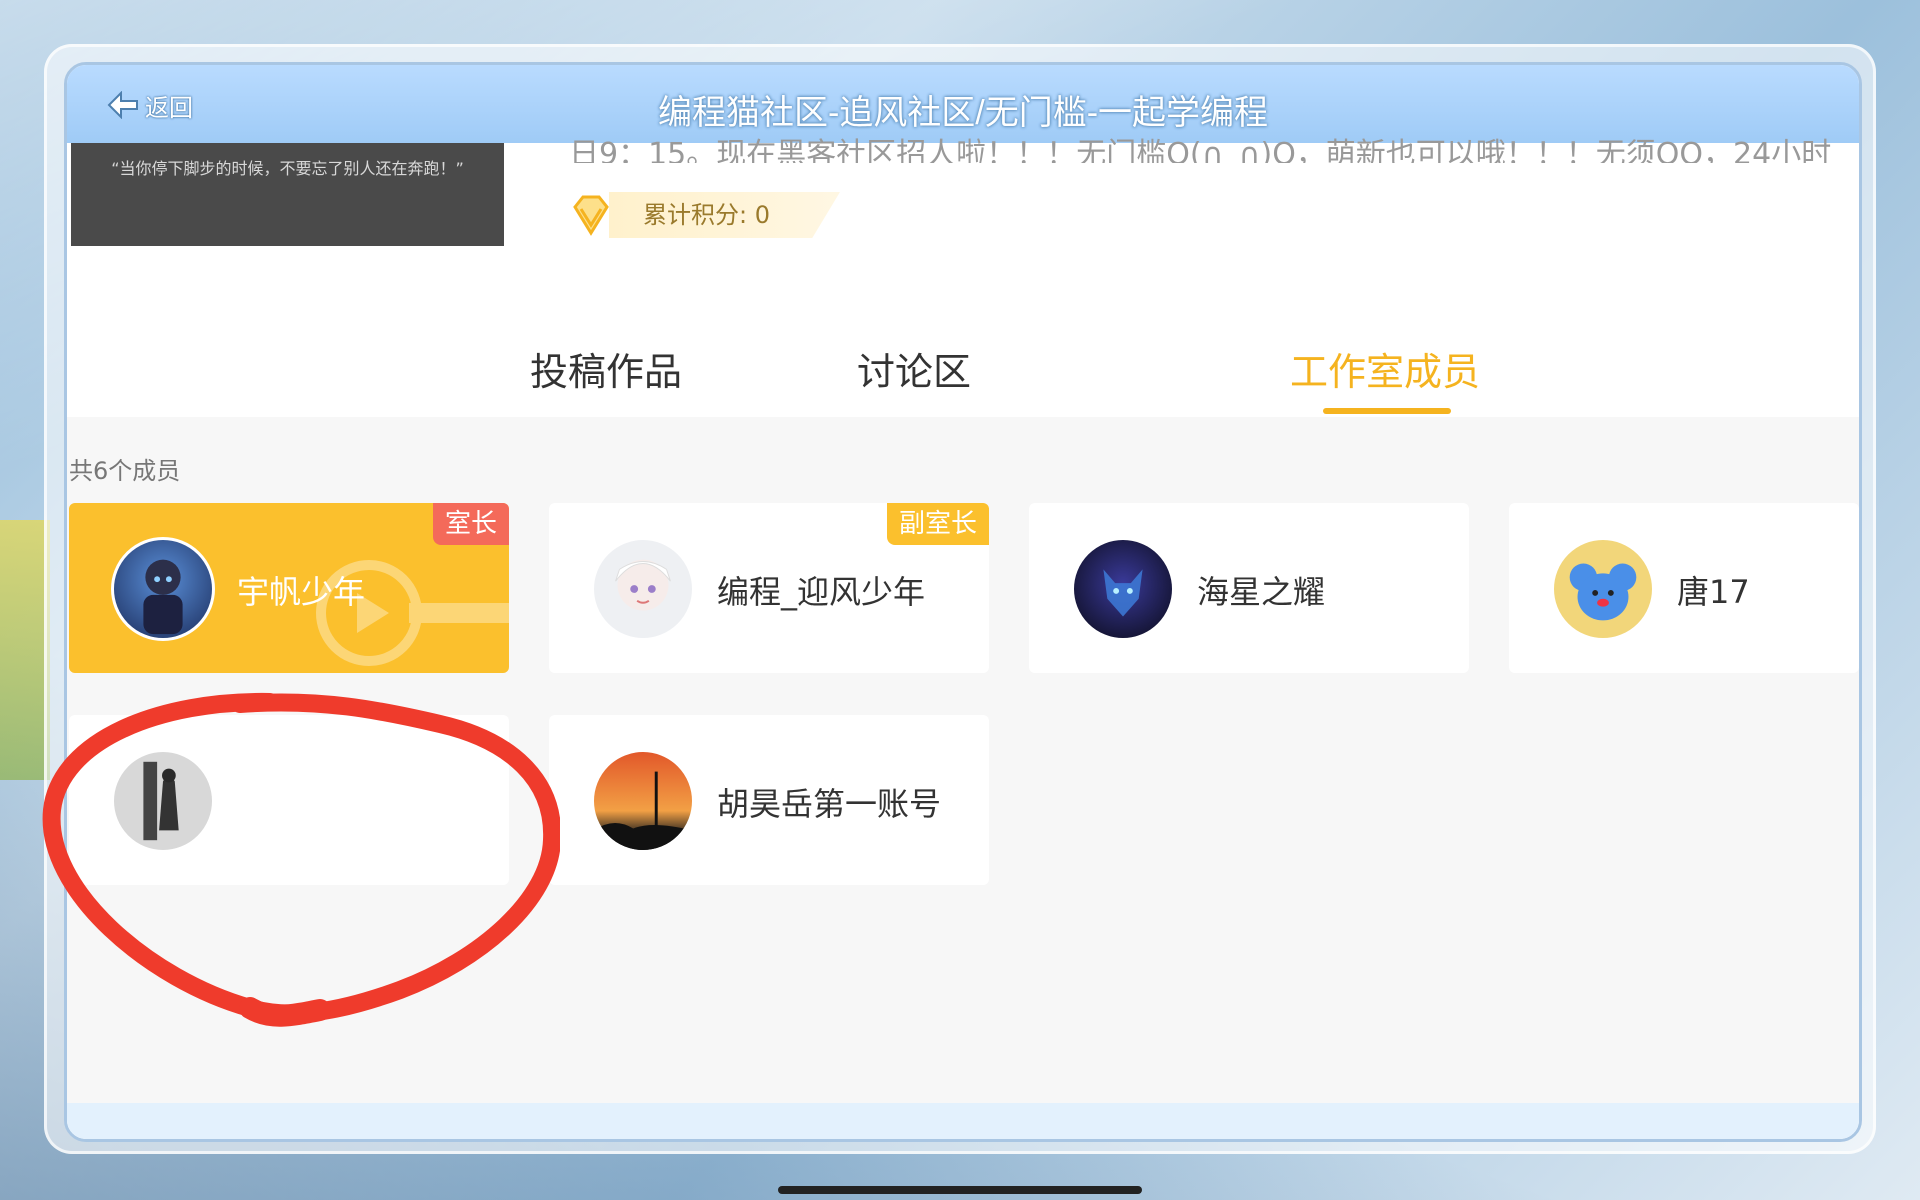 The height and width of the screenshot is (1200, 1920). What do you see at coordinates (643, 589) in the screenshot?
I see `white-hair-avatar` at bounding box center [643, 589].